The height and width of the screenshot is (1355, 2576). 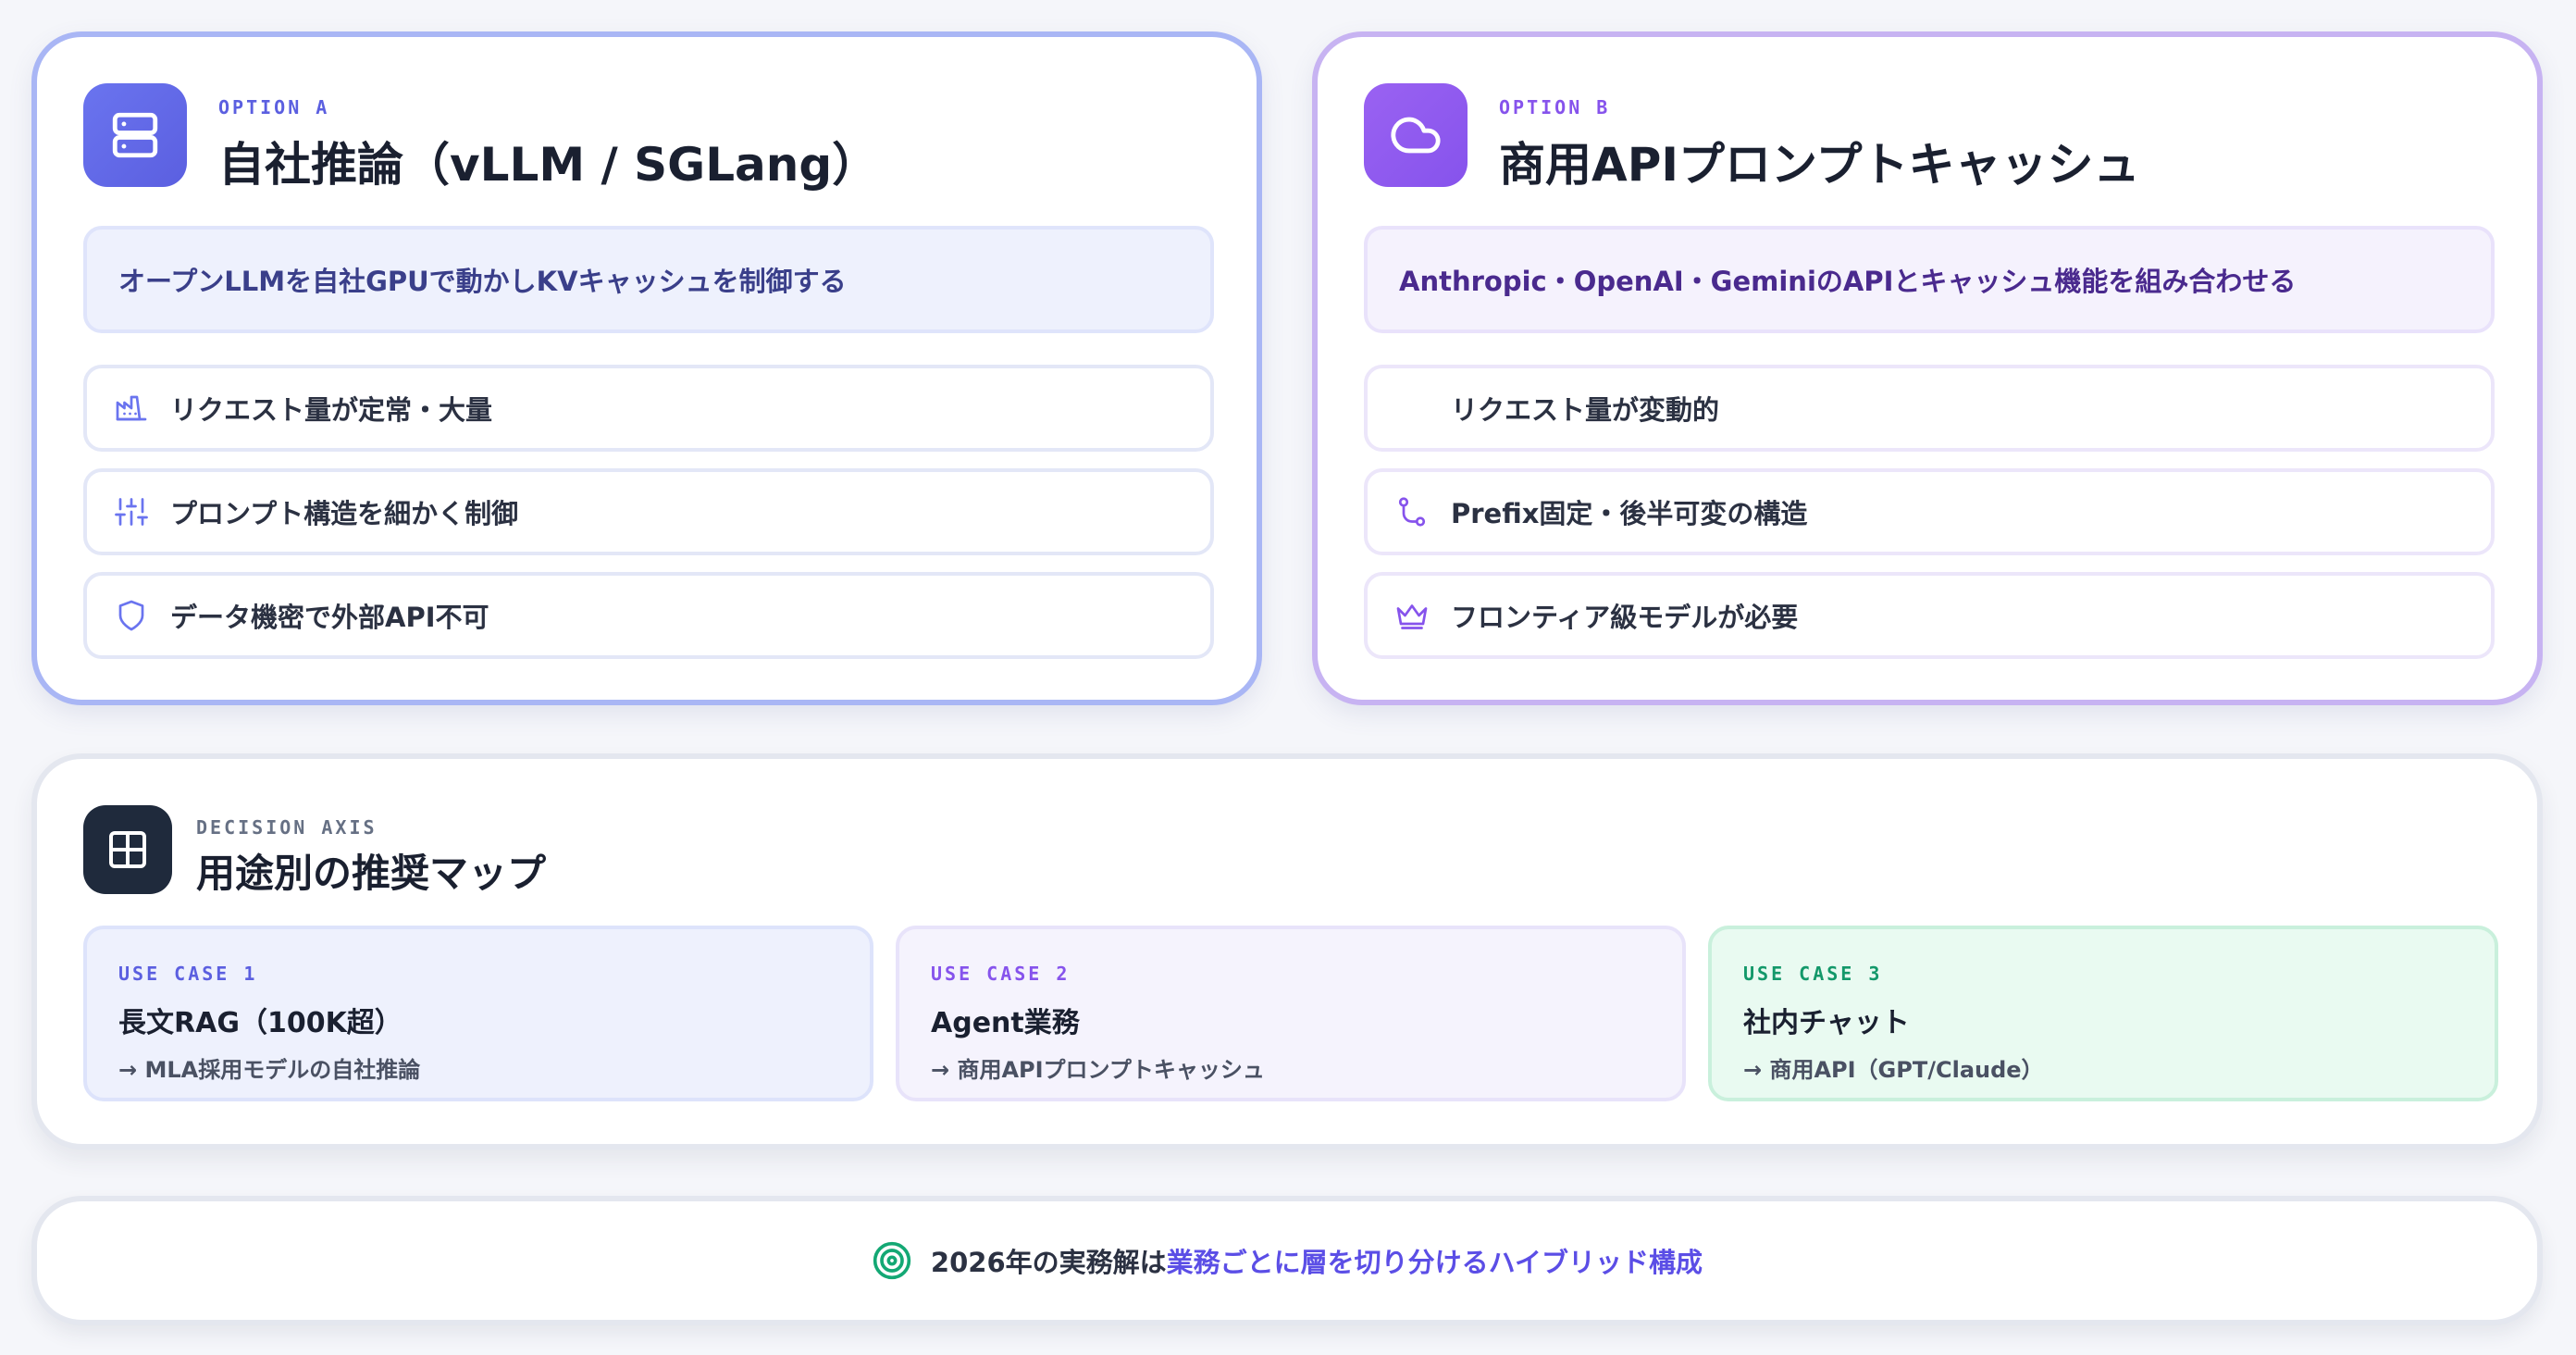 I want to click on use-case-kicker: USE CASE 3, so click(x=1813, y=974).